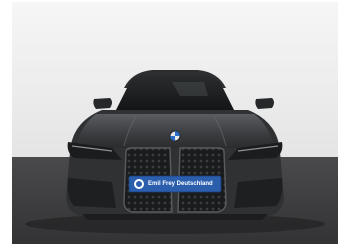 The width and height of the screenshot is (342, 250). What do you see at coordinates (175, 136) in the screenshot?
I see `brand-badge-icon` at bounding box center [175, 136].